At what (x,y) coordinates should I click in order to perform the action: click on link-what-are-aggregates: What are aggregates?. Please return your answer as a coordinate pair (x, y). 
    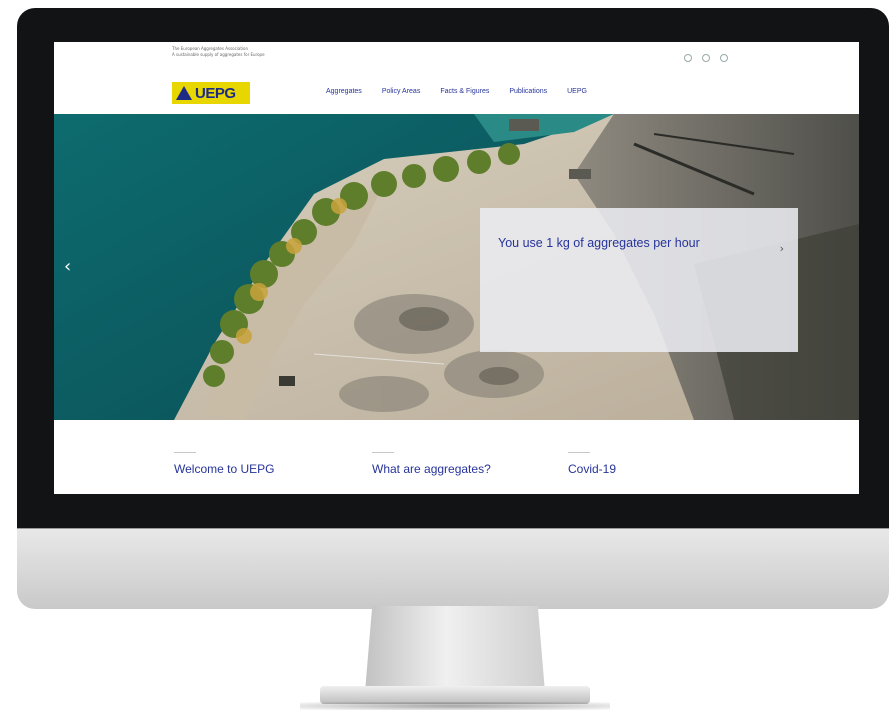
    Looking at the image, I should click on (431, 464).